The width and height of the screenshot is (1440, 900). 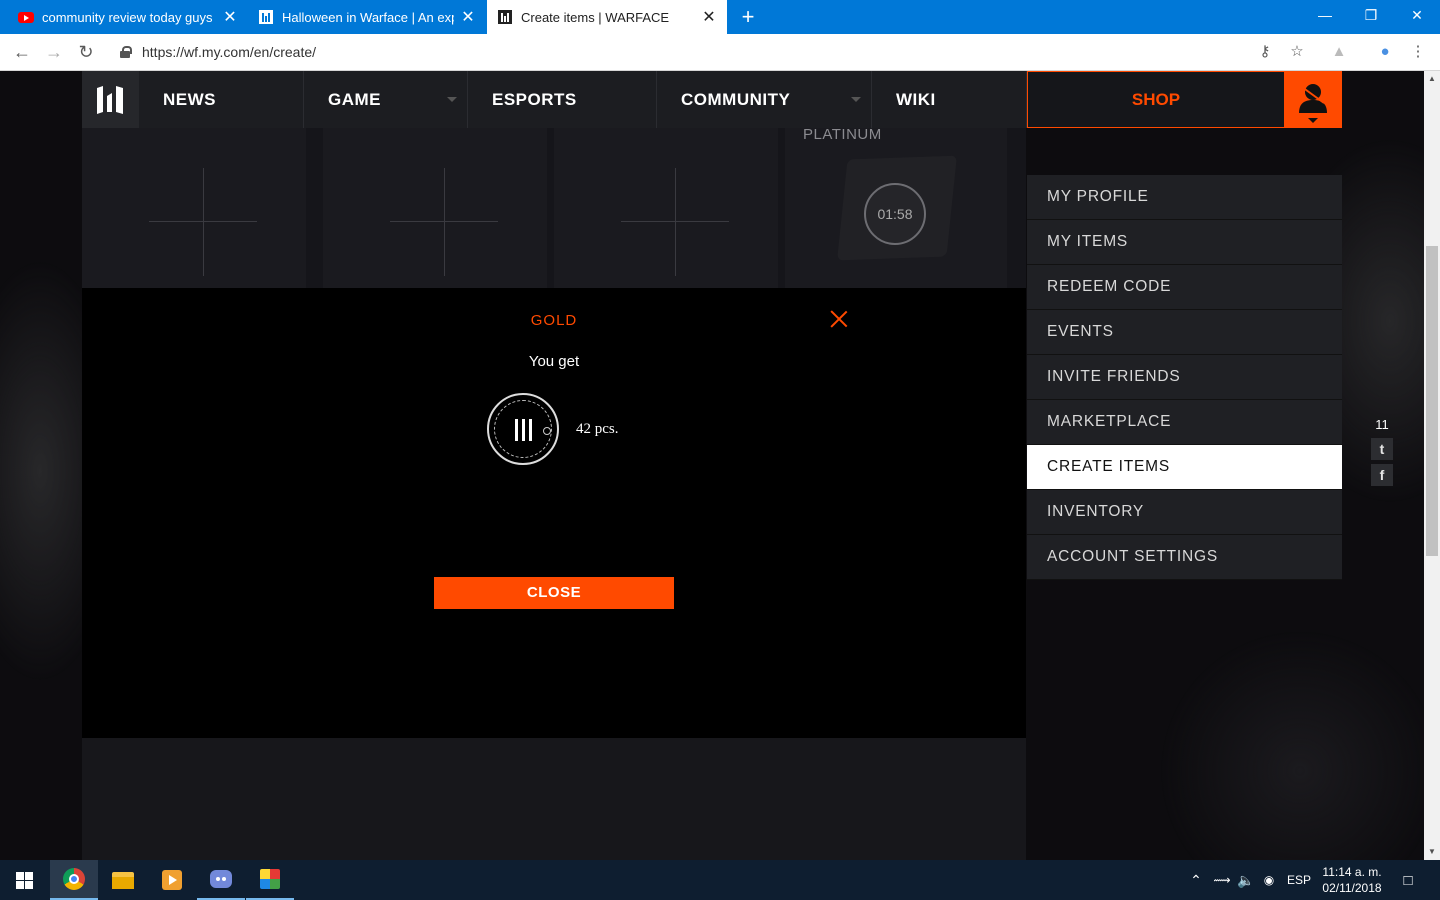 I want to click on youtube-icon, so click(x=26, y=17).